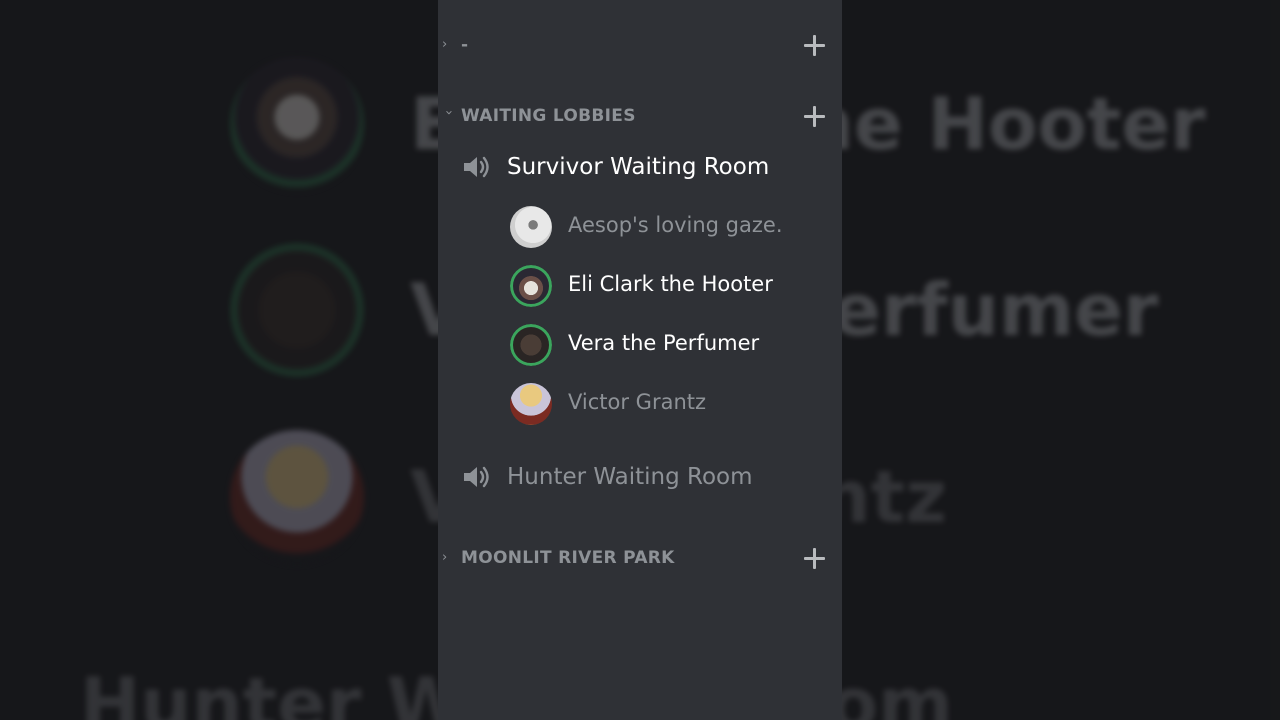 Image resolution: width=1280 pixels, height=720 pixels. What do you see at coordinates (465, 45) in the screenshot?
I see `category-label: -` at bounding box center [465, 45].